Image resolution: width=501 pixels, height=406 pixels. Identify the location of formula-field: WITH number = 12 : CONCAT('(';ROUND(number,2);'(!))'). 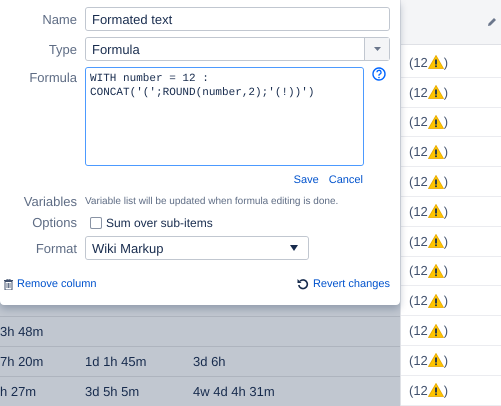
(224, 116).